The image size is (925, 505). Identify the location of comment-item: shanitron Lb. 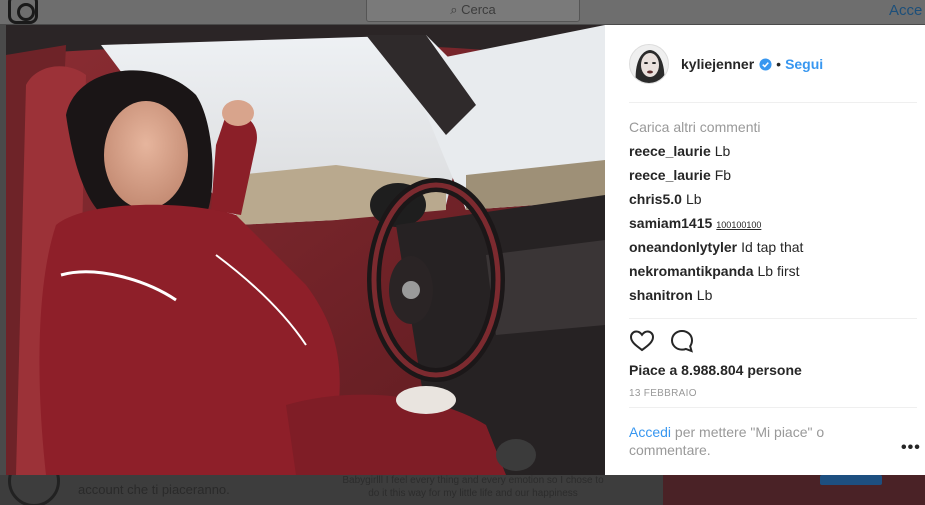
(773, 297).